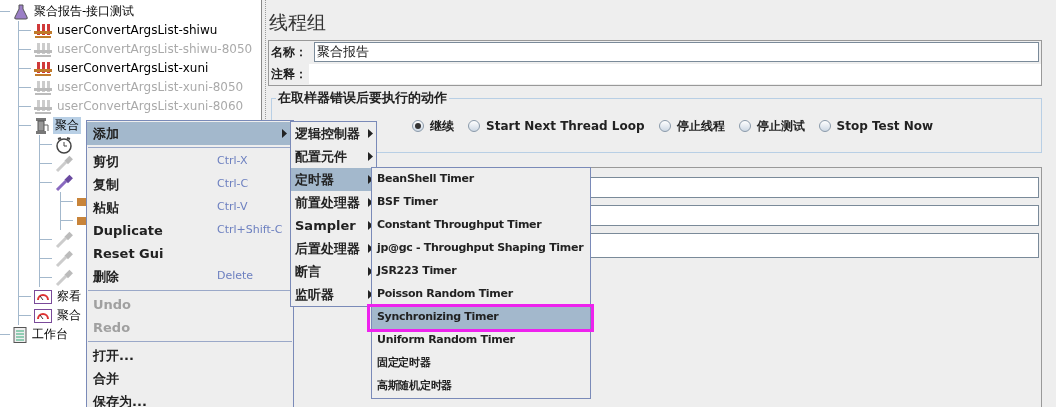  Describe the element at coordinates (64, 144) in the screenshot. I see `stopwatch-icon` at that location.